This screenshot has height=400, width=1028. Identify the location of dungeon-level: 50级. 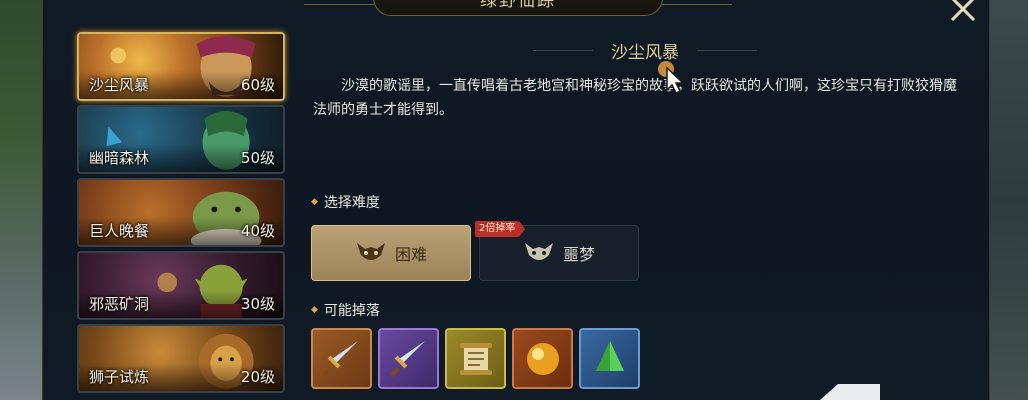
(257, 158).